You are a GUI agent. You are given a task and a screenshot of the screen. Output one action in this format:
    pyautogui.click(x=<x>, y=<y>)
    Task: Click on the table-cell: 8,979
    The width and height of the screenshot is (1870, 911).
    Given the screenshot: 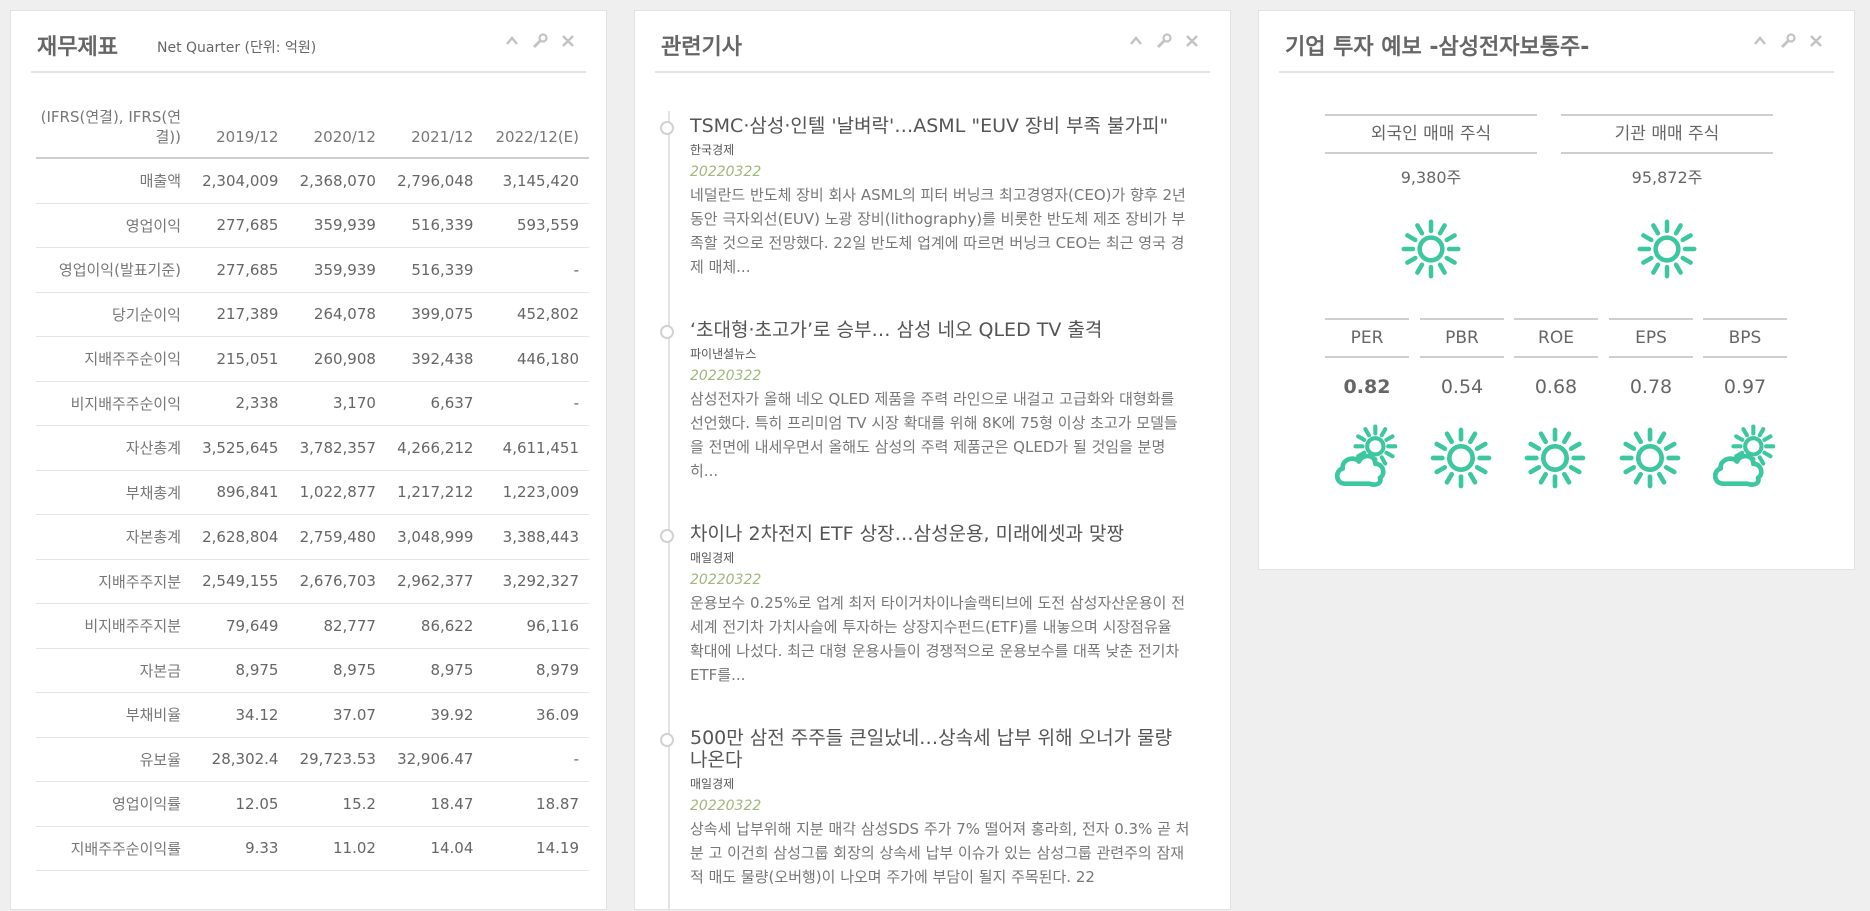 What is the action you would take?
    pyautogui.click(x=536, y=670)
    